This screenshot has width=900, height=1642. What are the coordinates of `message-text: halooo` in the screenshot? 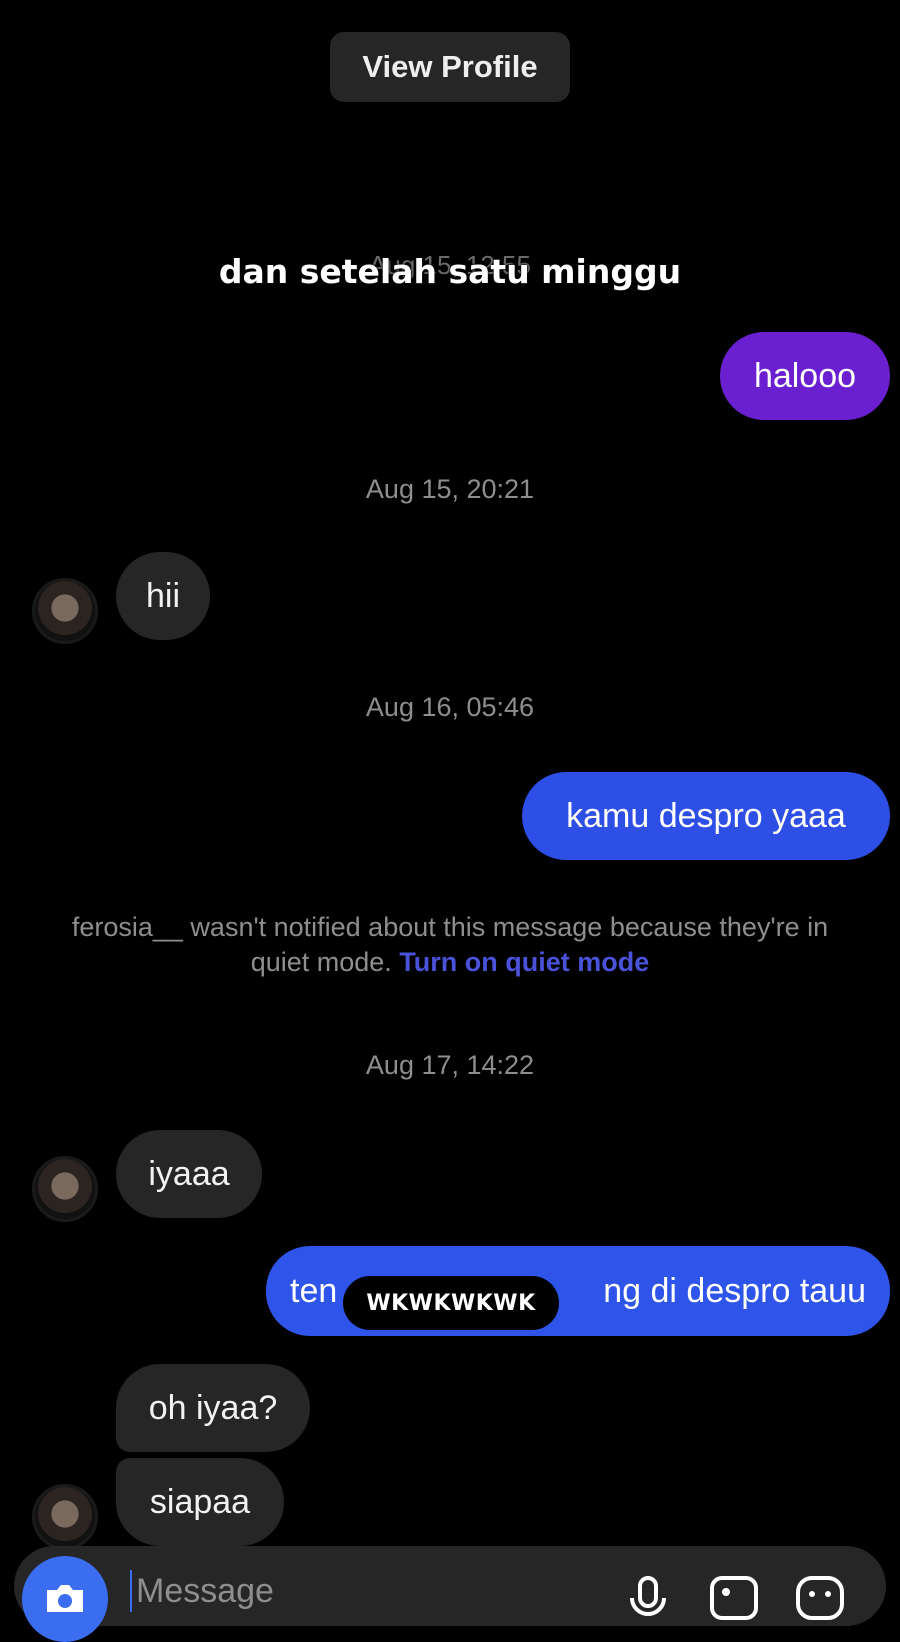 It's located at (805, 375).